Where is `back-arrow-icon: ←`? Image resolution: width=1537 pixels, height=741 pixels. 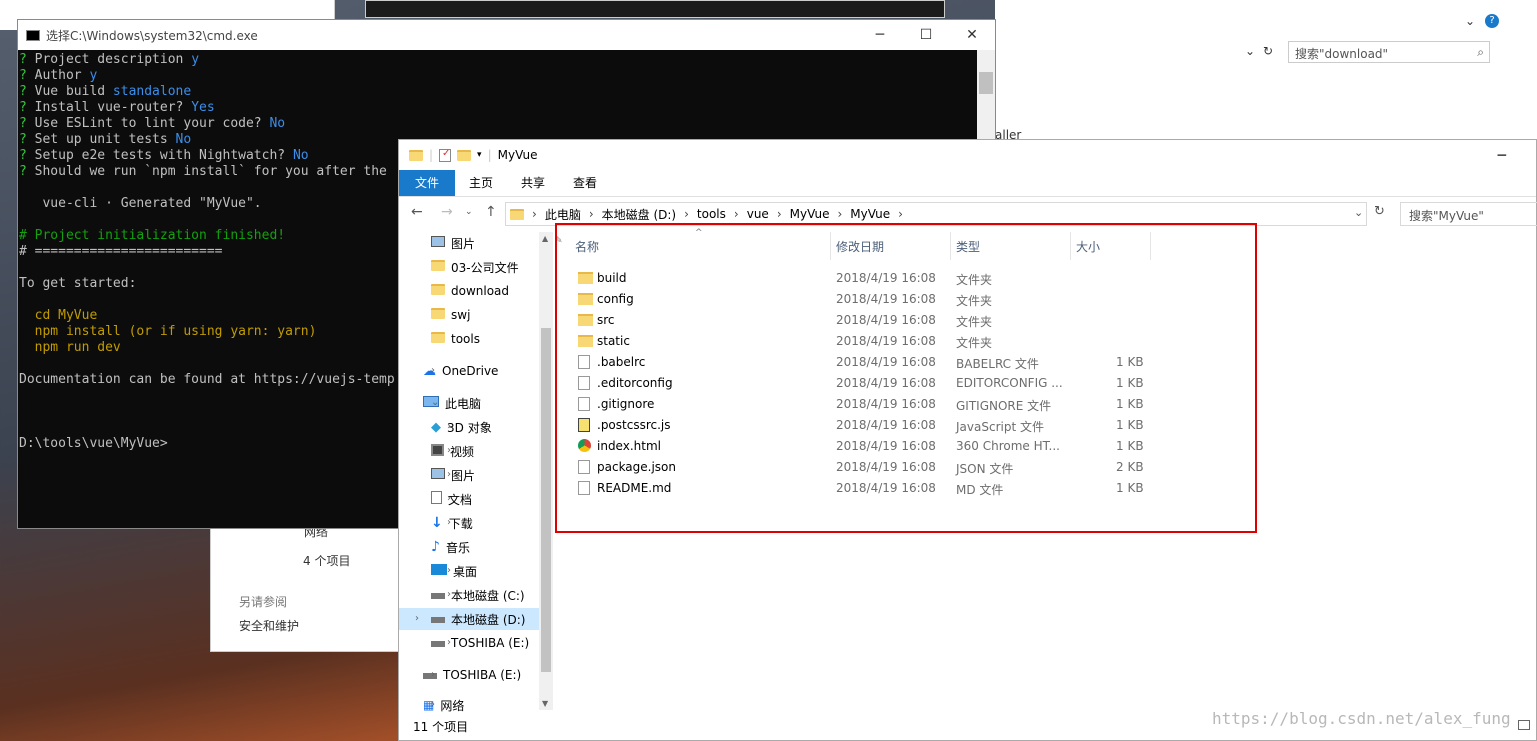
back-arrow-icon: ← is located at coordinates (417, 212).